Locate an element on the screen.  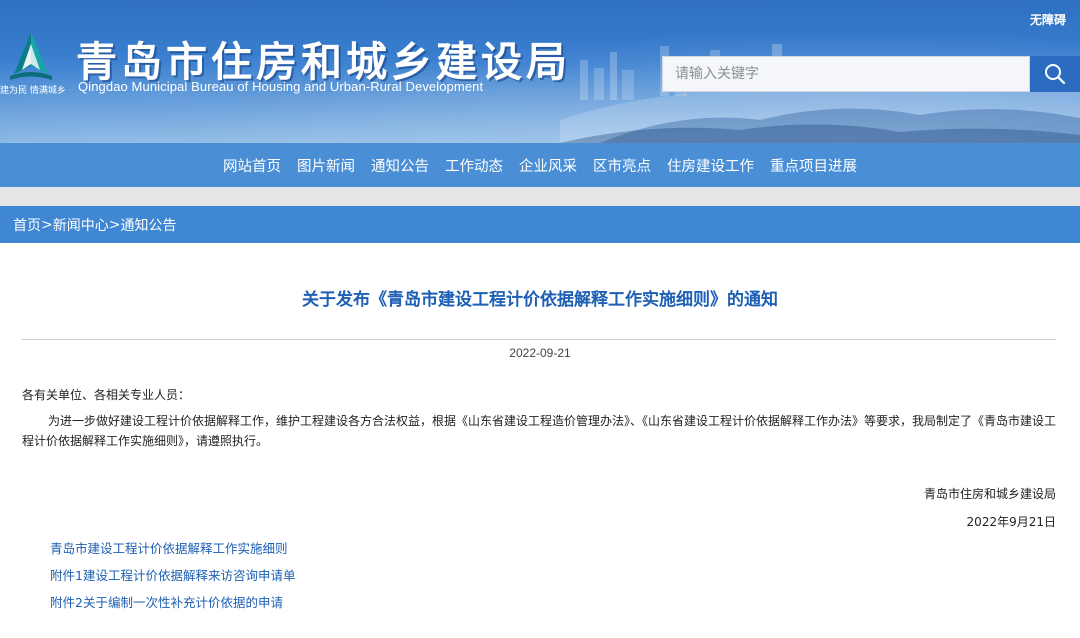
article-signature: 青岛市住房和城乡建设局 is located at coordinates (989, 494).